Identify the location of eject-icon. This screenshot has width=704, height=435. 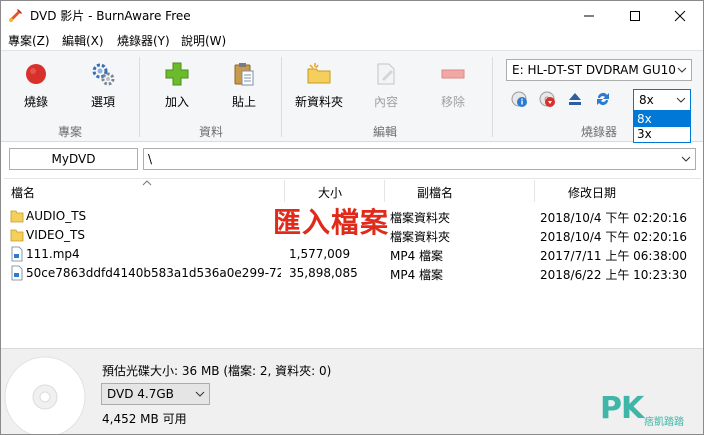
(575, 99).